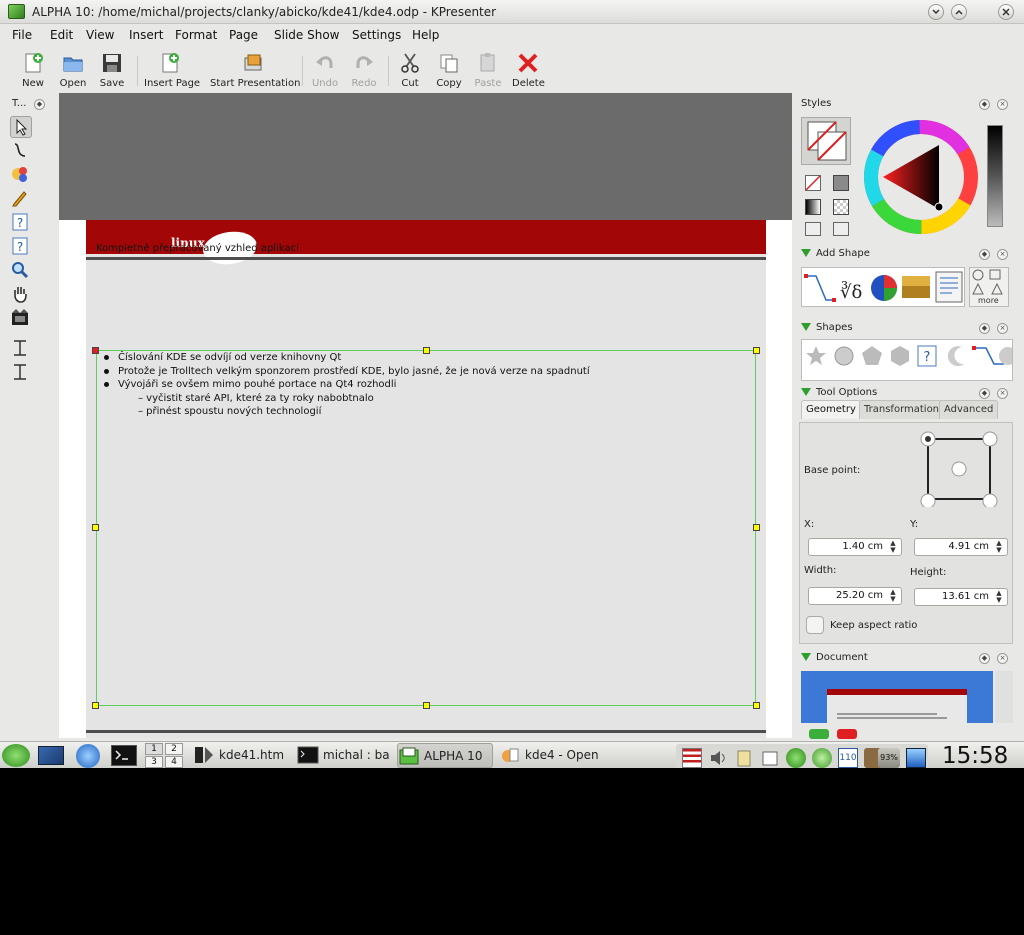 The height and width of the screenshot is (935, 1024). What do you see at coordinates (426, 350) in the screenshot?
I see `resize-handle-top` at bounding box center [426, 350].